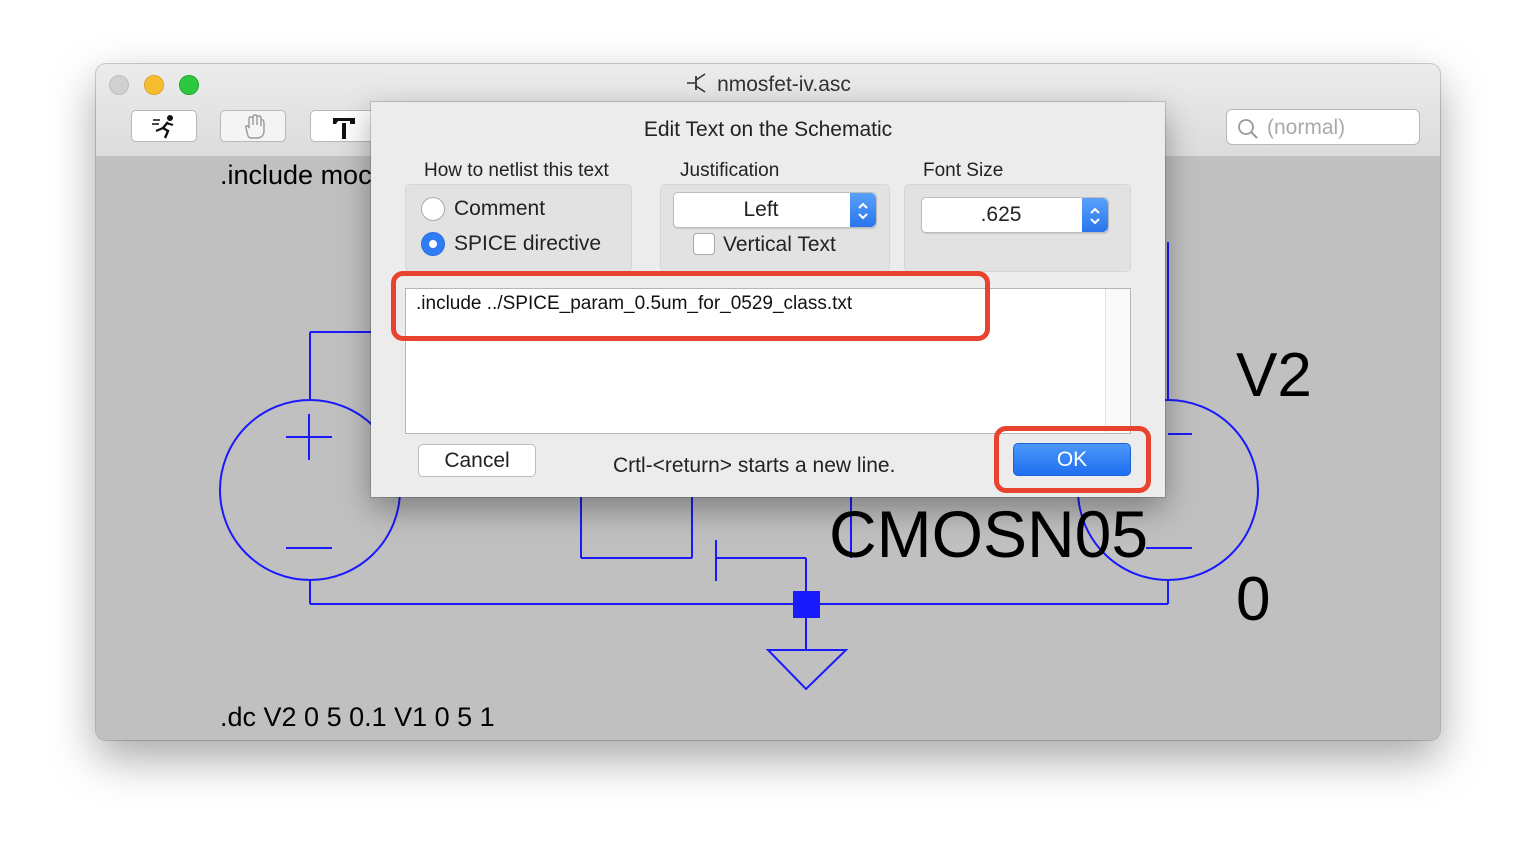  What do you see at coordinates (527, 244) in the screenshot?
I see `spice-directive-radio-label: SPICE directive` at bounding box center [527, 244].